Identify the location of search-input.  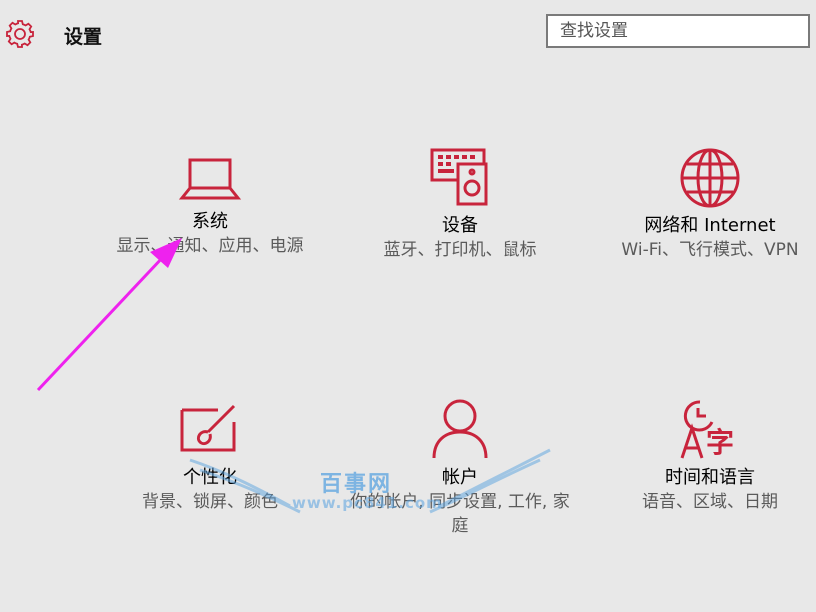
(678, 31).